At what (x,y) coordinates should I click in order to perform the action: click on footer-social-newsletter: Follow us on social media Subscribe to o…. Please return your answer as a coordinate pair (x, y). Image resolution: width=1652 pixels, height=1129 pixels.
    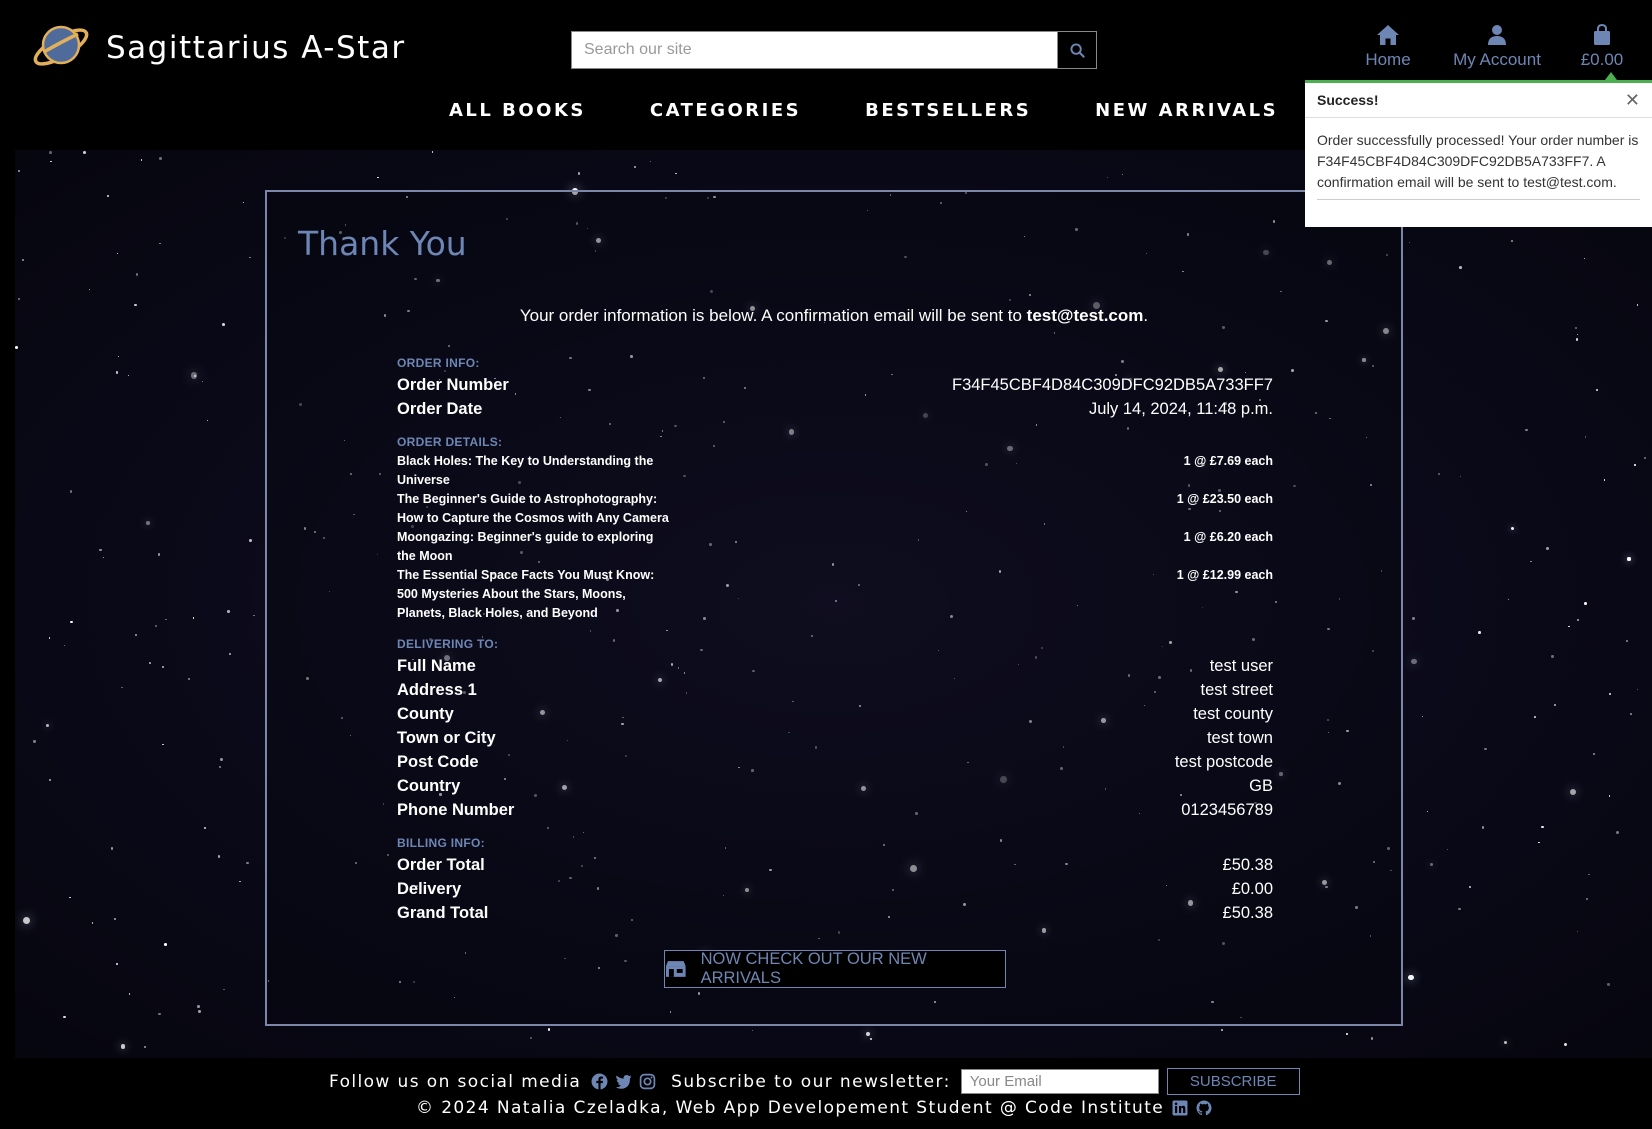
    Looking at the image, I should click on (814, 1081).